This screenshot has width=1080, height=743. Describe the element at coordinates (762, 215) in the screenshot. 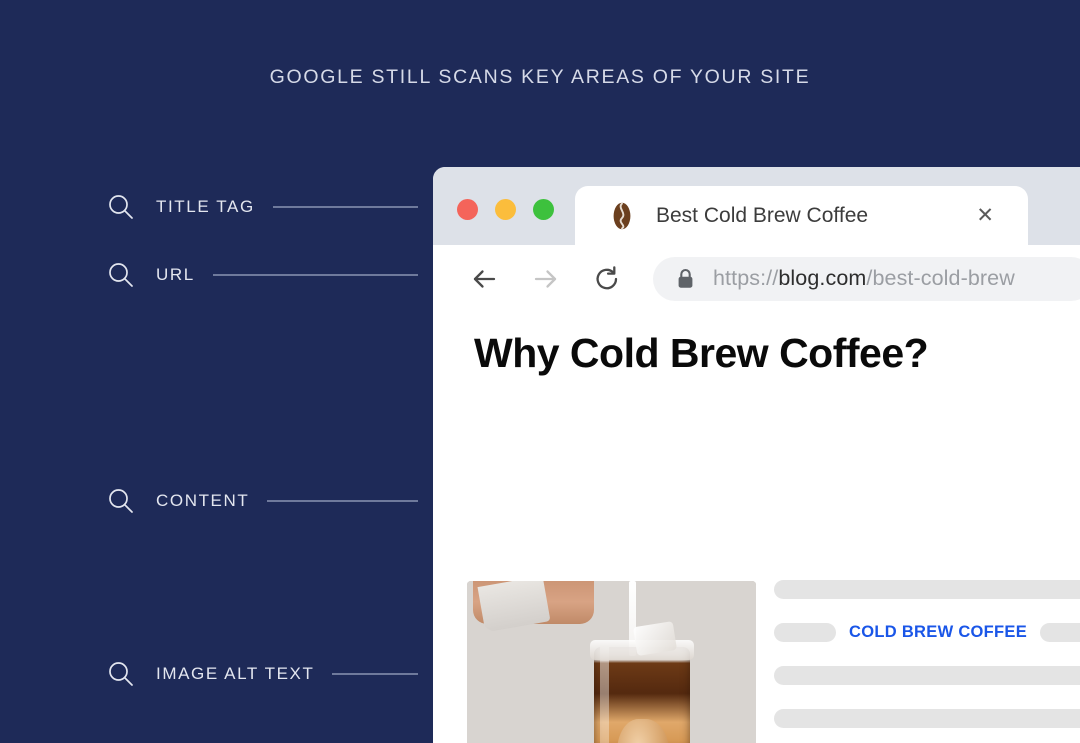

I see `tab-title: Best Cold Brew Coffee` at that location.